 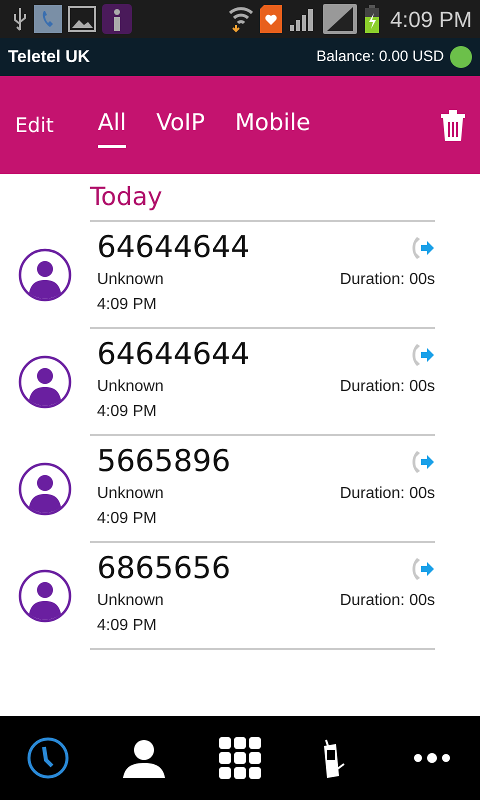 I want to click on filter-tab: All, so click(x=112, y=125).